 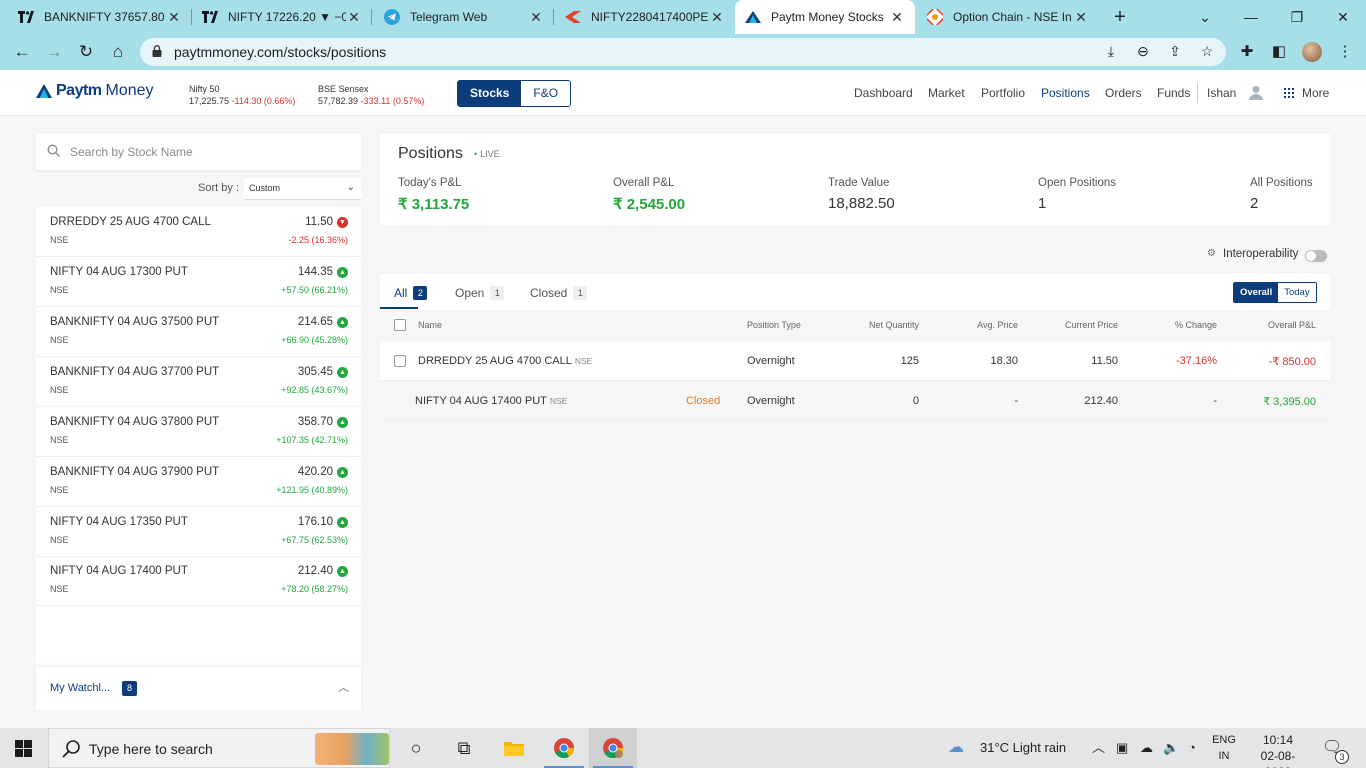 I want to click on row-checkbox, so click(x=400, y=361).